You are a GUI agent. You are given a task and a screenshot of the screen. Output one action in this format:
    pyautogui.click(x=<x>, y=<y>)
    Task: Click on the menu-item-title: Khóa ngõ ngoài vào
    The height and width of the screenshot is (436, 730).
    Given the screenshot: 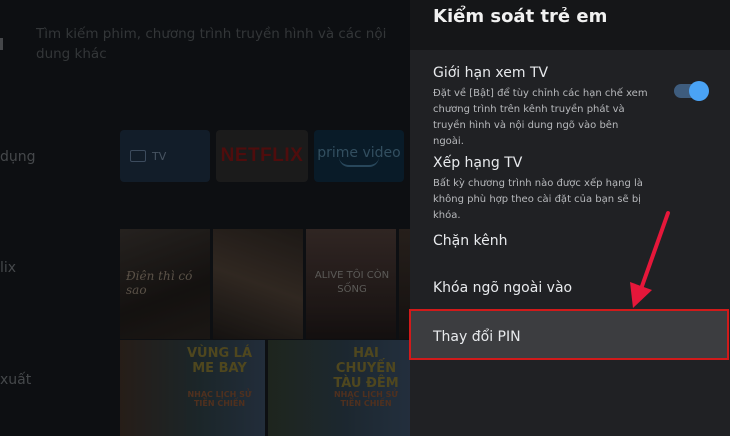 What is the action you would take?
    pyautogui.click(x=503, y=288)
    